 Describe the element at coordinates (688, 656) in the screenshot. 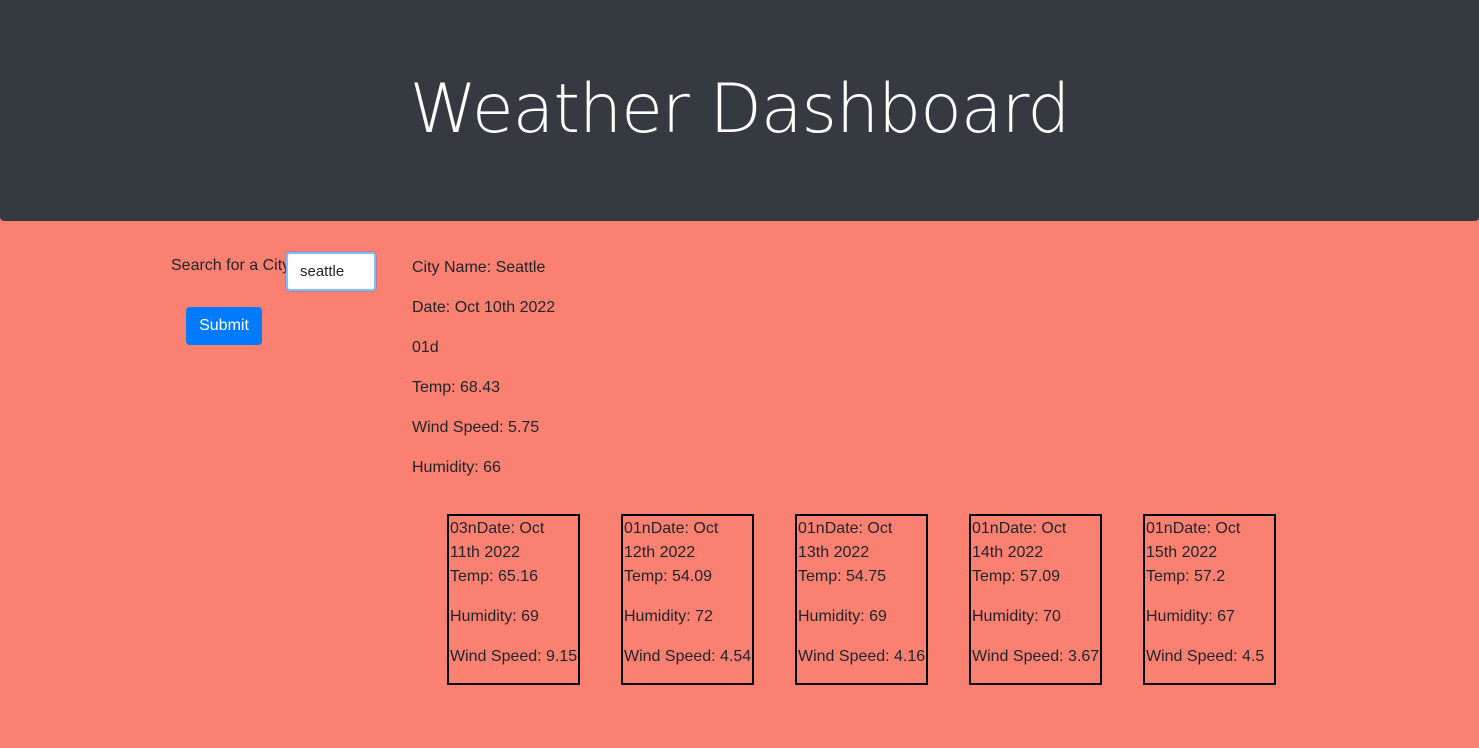

I see `forecast-wind: Wind Speed: 4.54` at that location.